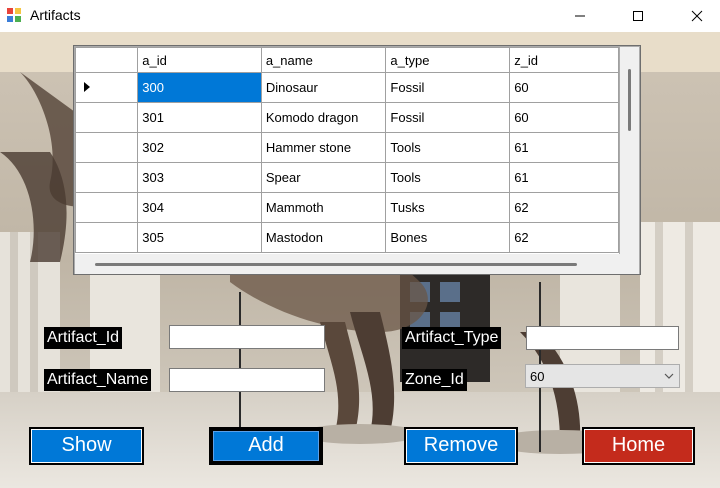 Image resolution: width=720 pixels, height=488 pixels. I want to click on artifact-name-field, so click(247, 380).